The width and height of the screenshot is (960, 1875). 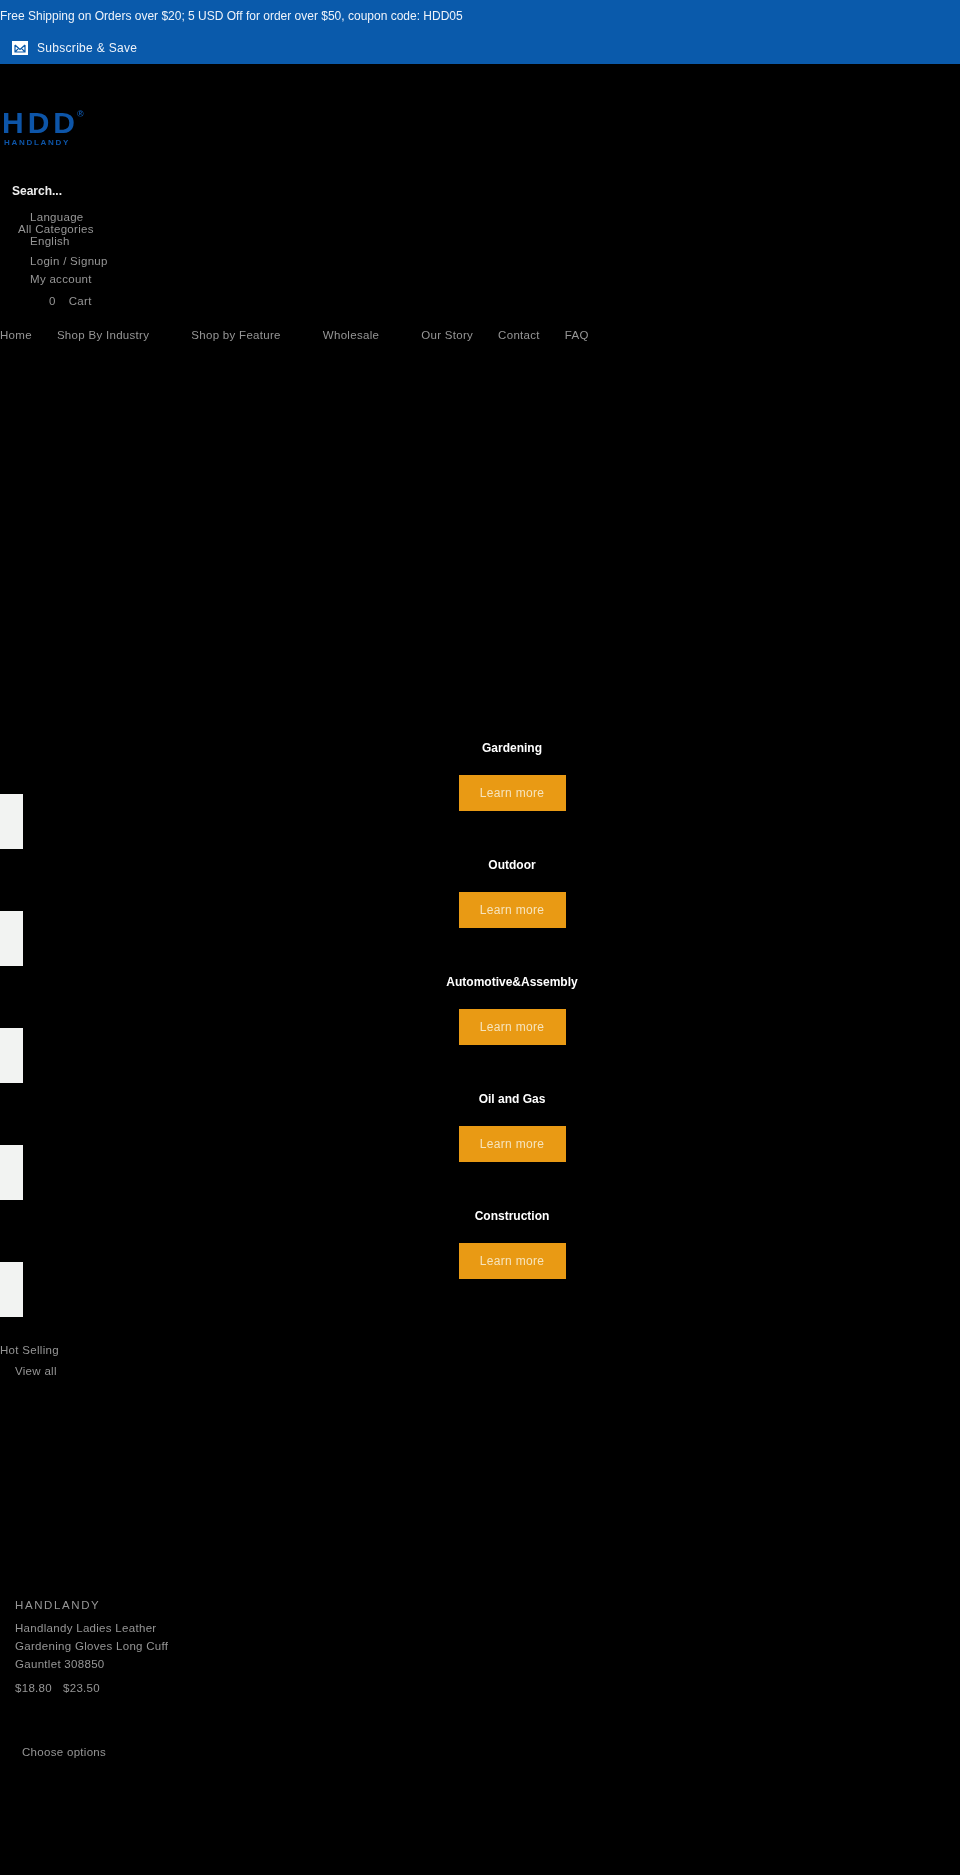 What do you see at coordinates (81, 1688) in the screenshot?
I see `regular-price: $23.50` at bounding box center [81, 1688].